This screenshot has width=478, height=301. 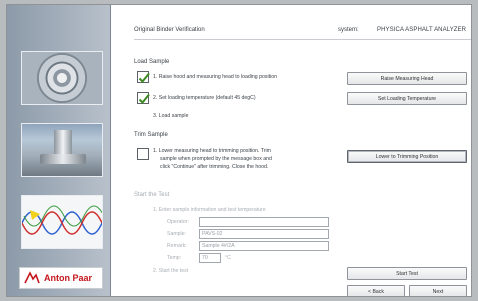 I want to click on section-load-sample: Load Sample, so click(x=152, y=62).